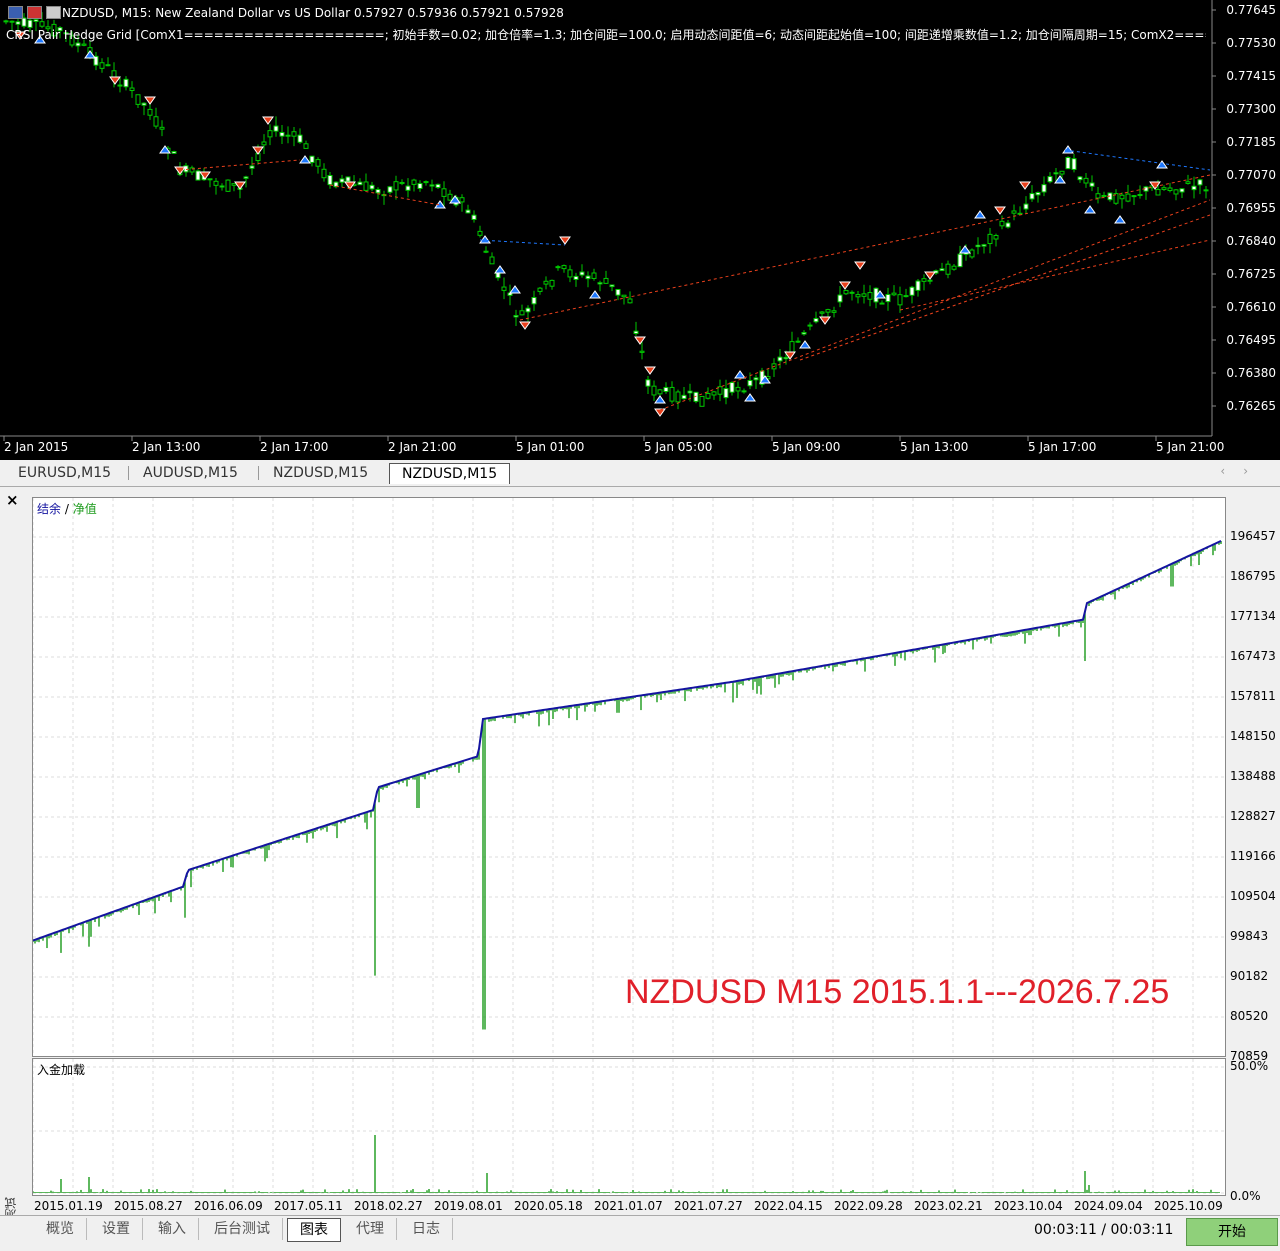 The width and height of the screenshot is (1280, 1251). What do you see at coordinates (370, 1229) in the screenshot?
I see `tab-agents: 代理` at bounding box center [370, 1229].